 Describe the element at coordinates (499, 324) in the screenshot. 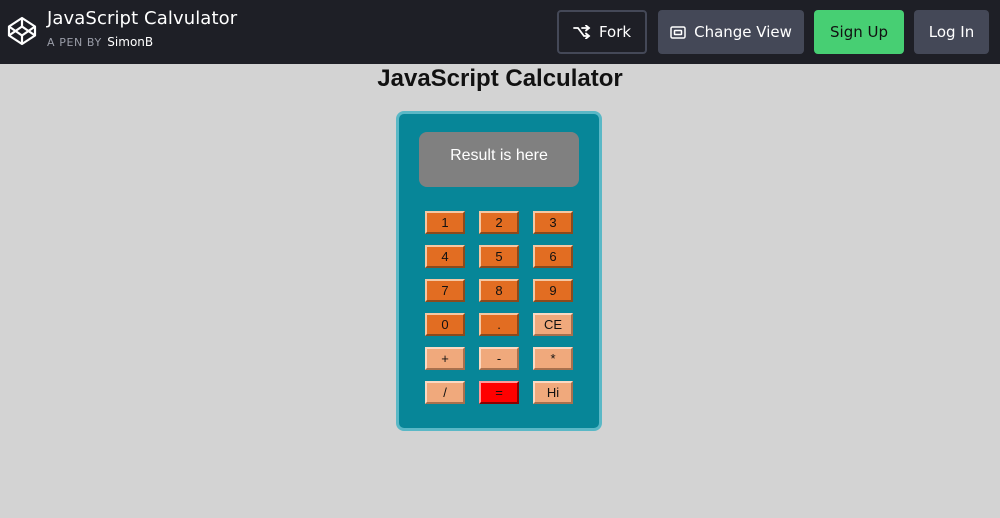

I see `key-decimal: .` at that location.